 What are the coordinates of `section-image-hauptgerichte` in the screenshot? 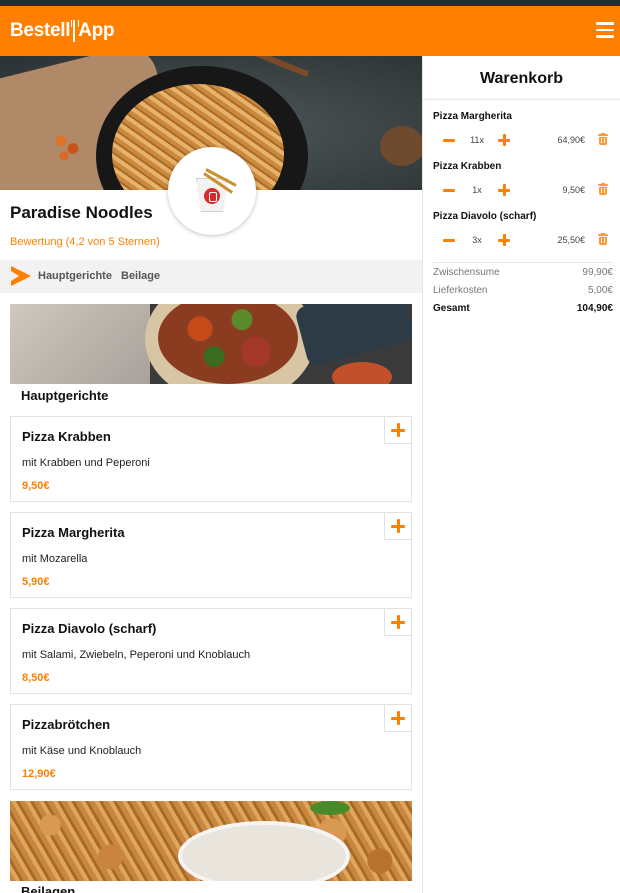 It's located at (211, 344).